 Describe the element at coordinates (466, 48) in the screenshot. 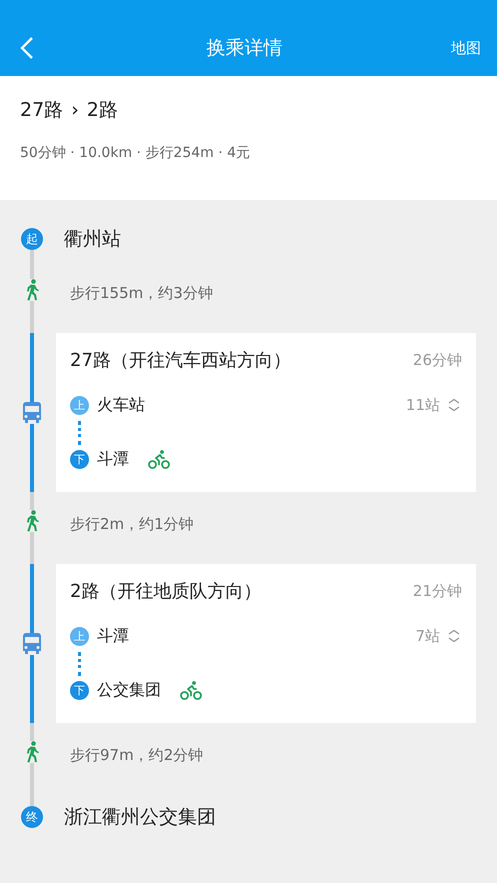

I see `map-button: 地图` at that location.